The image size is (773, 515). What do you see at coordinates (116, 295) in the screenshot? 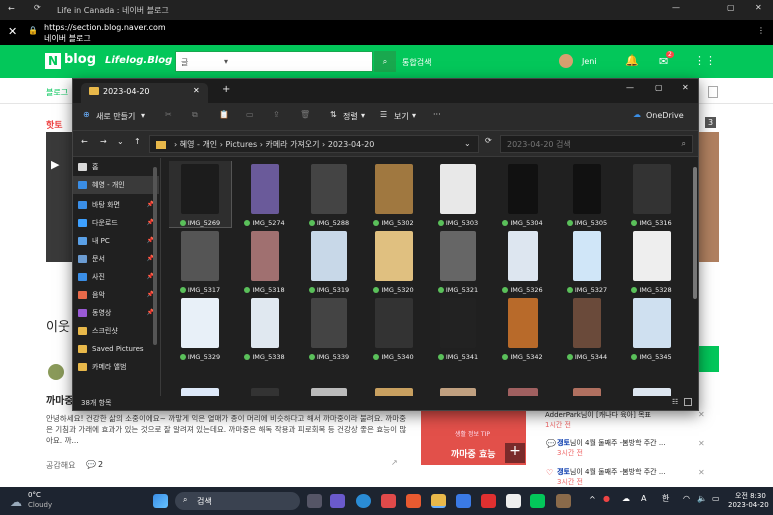
I see `sidebar-item: 음악 📌` at bounding box center [116, 295].